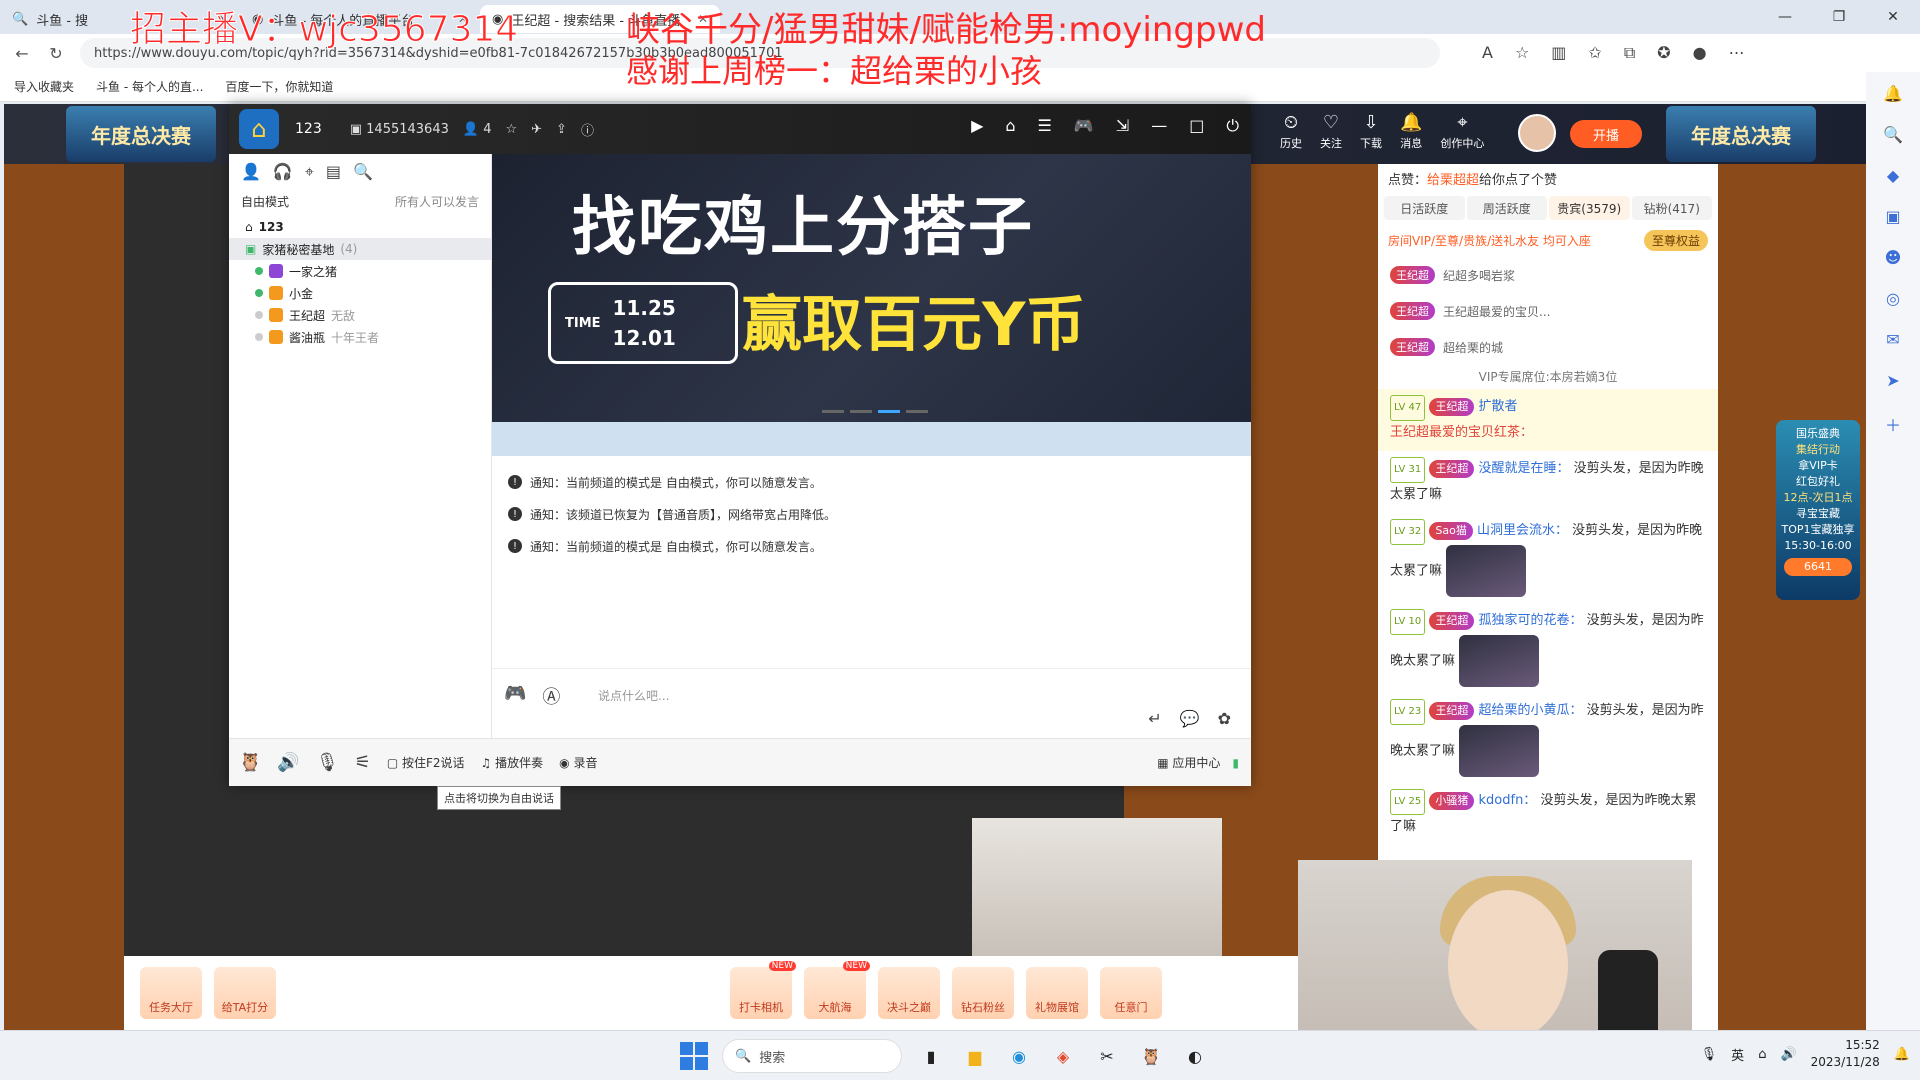 The width and height of the screenshot is (1920, 1080). What do you see at coordinates (1122, 126) in the screenshot?
I see `minimize-mini-icon: ⇲` at bounding box center [1122, 126].